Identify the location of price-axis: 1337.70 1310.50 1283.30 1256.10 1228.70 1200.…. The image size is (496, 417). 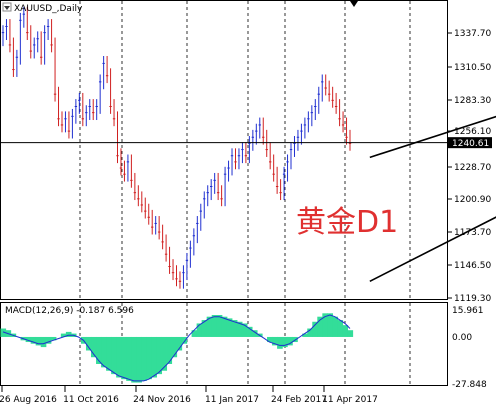
(469, 166).